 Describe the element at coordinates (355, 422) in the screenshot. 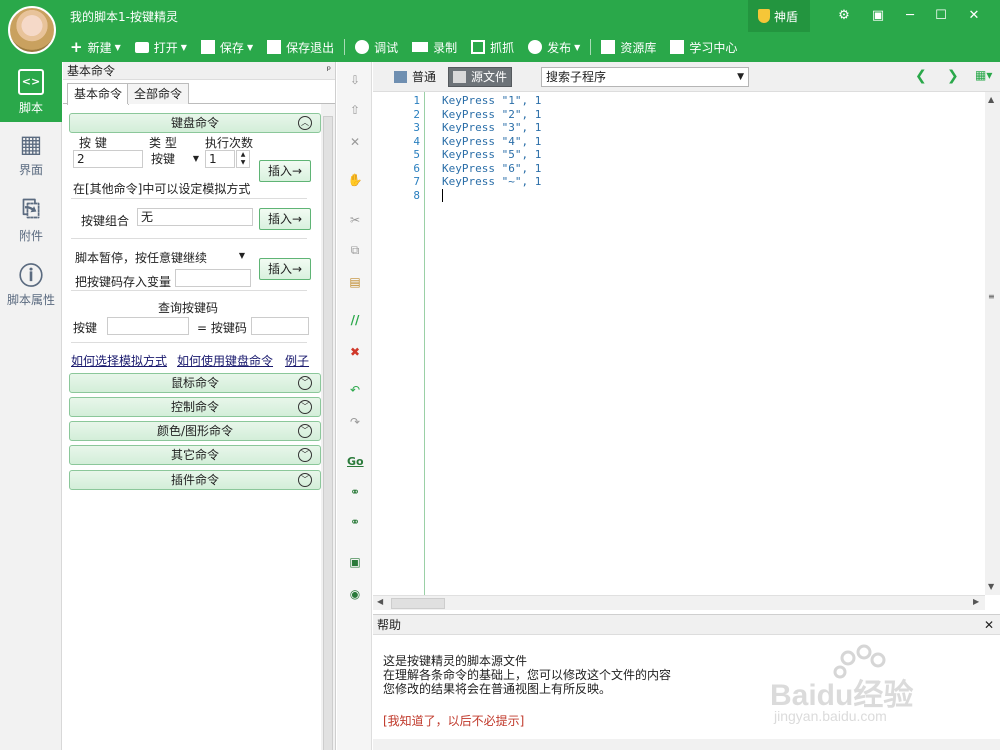

I see `redo-icon: ↷` at that location.